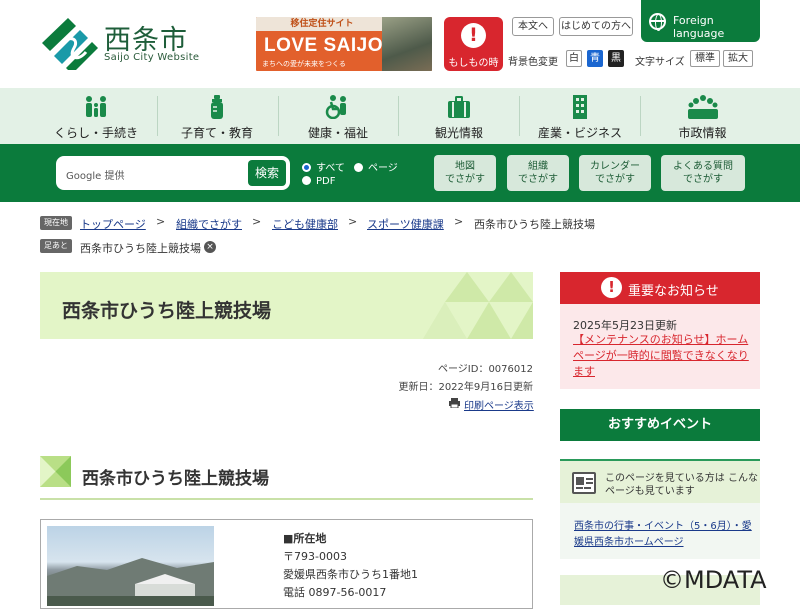  I want to click on stadium-photo, so click(130, 566).